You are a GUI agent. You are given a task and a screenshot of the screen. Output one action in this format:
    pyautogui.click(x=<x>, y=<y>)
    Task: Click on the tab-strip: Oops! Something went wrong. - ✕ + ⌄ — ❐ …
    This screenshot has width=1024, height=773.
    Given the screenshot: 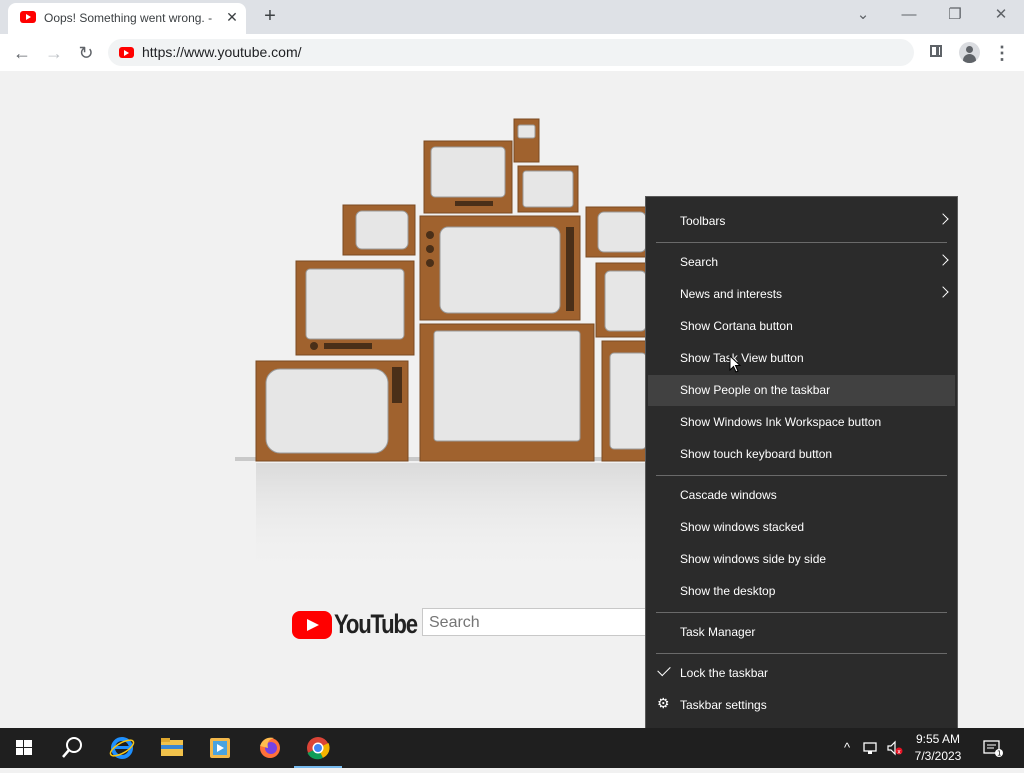 What is the action you would take?
    pyautogui.click(x=512, y=17)
    